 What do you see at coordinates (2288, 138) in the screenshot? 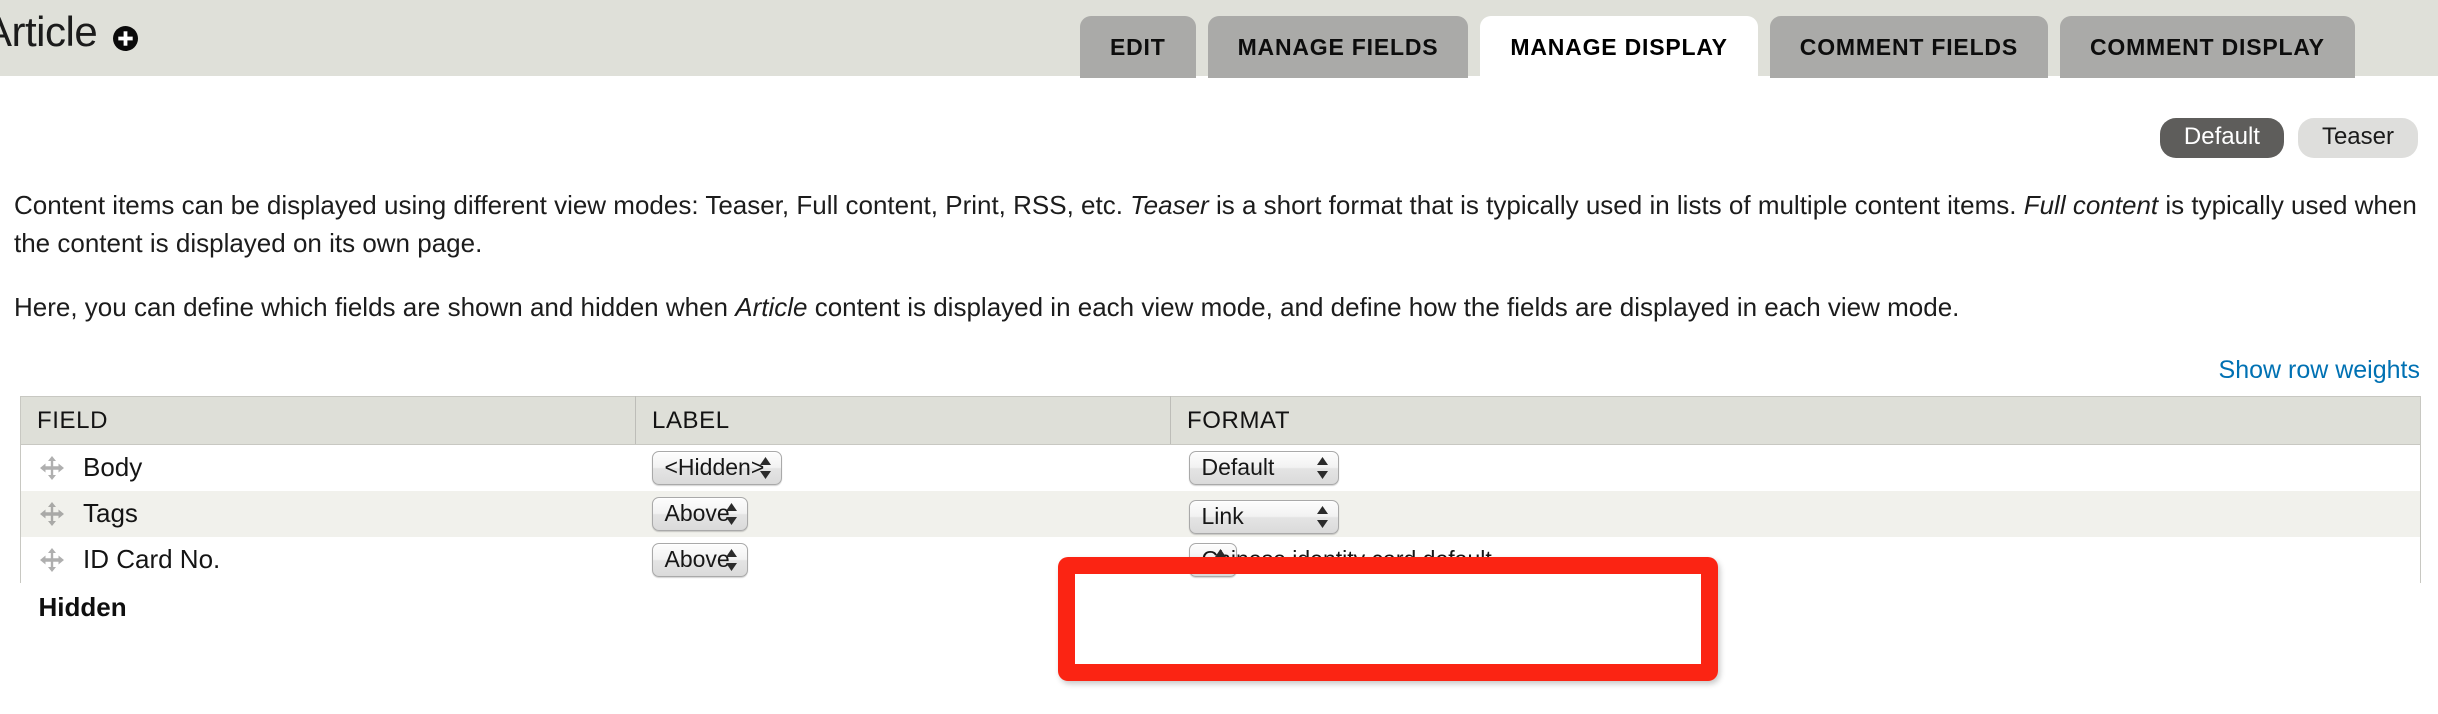
I see `view-mode-switcher: Default Teaser` at bounding box center [2288, 138].